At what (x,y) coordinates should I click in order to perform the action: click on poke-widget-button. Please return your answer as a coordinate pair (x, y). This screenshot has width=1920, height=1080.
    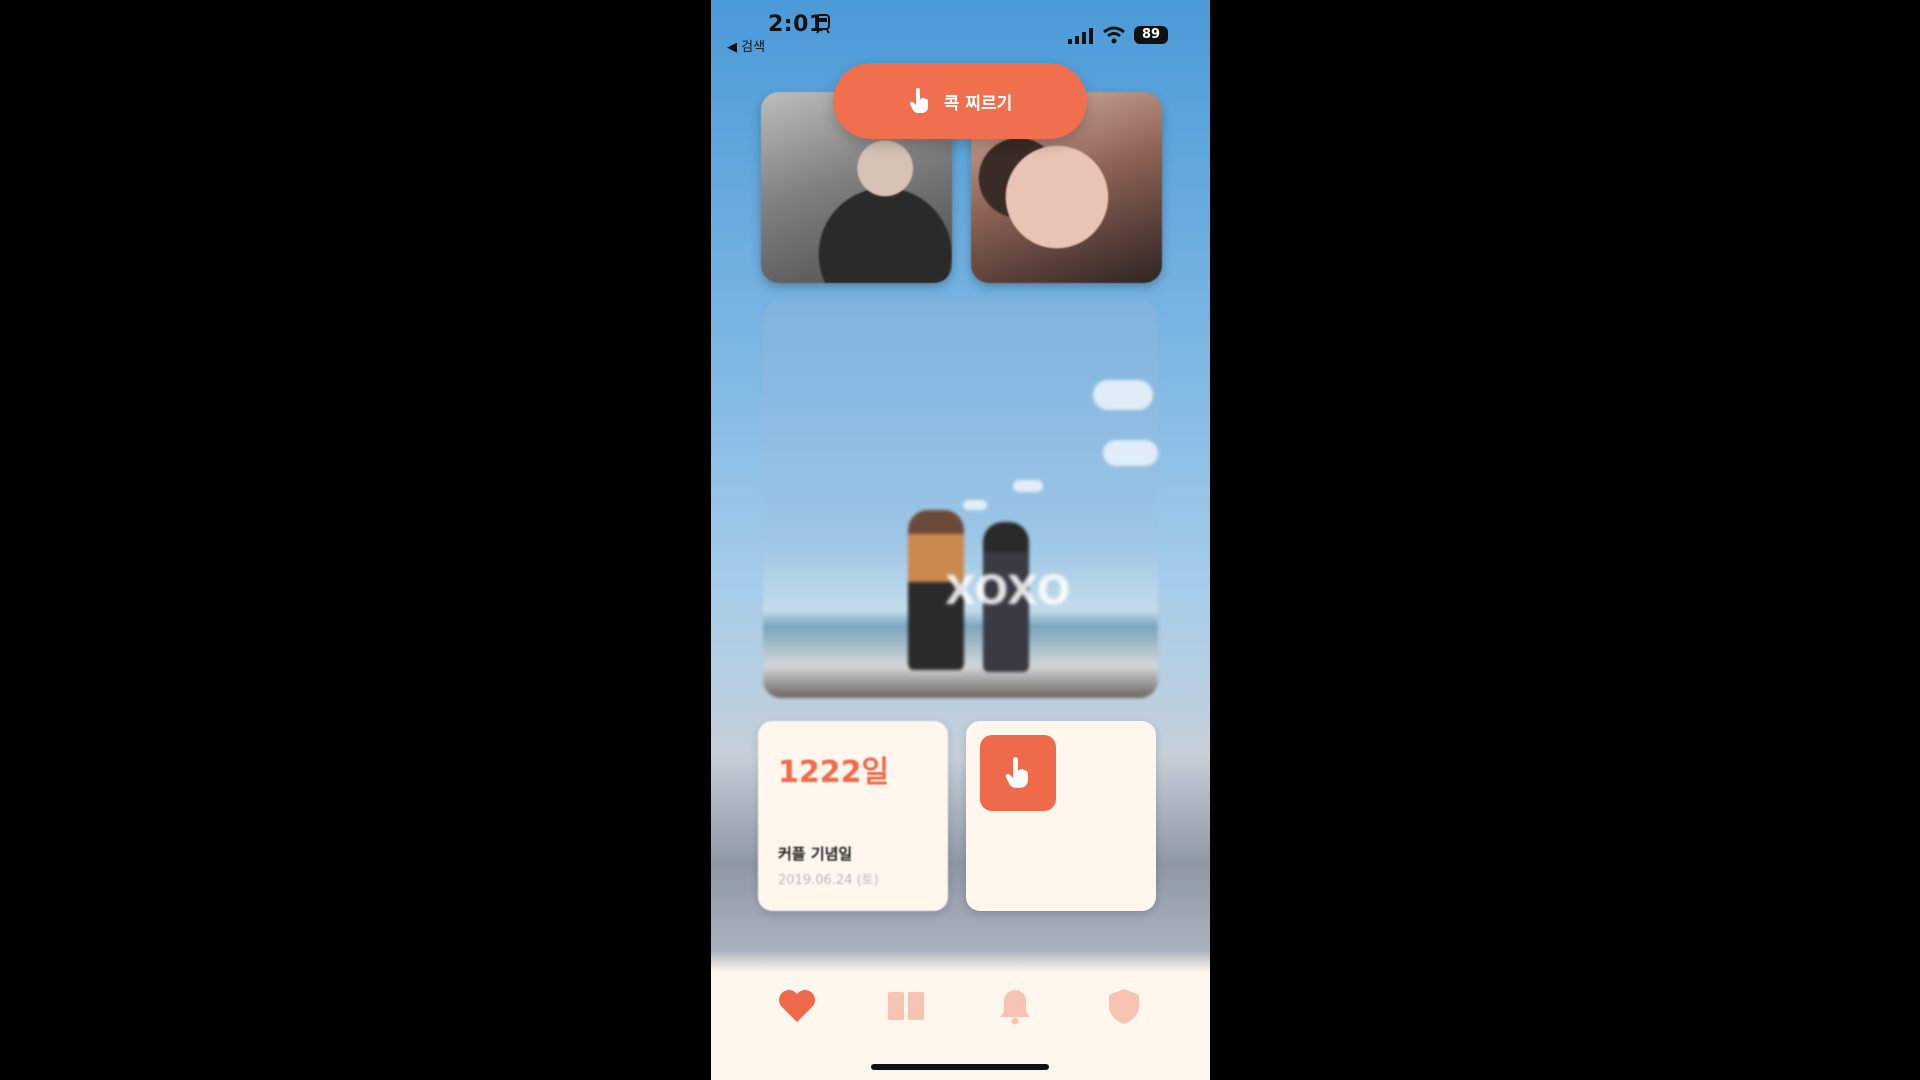
    Looking at the image, I should click on (1018, 773).